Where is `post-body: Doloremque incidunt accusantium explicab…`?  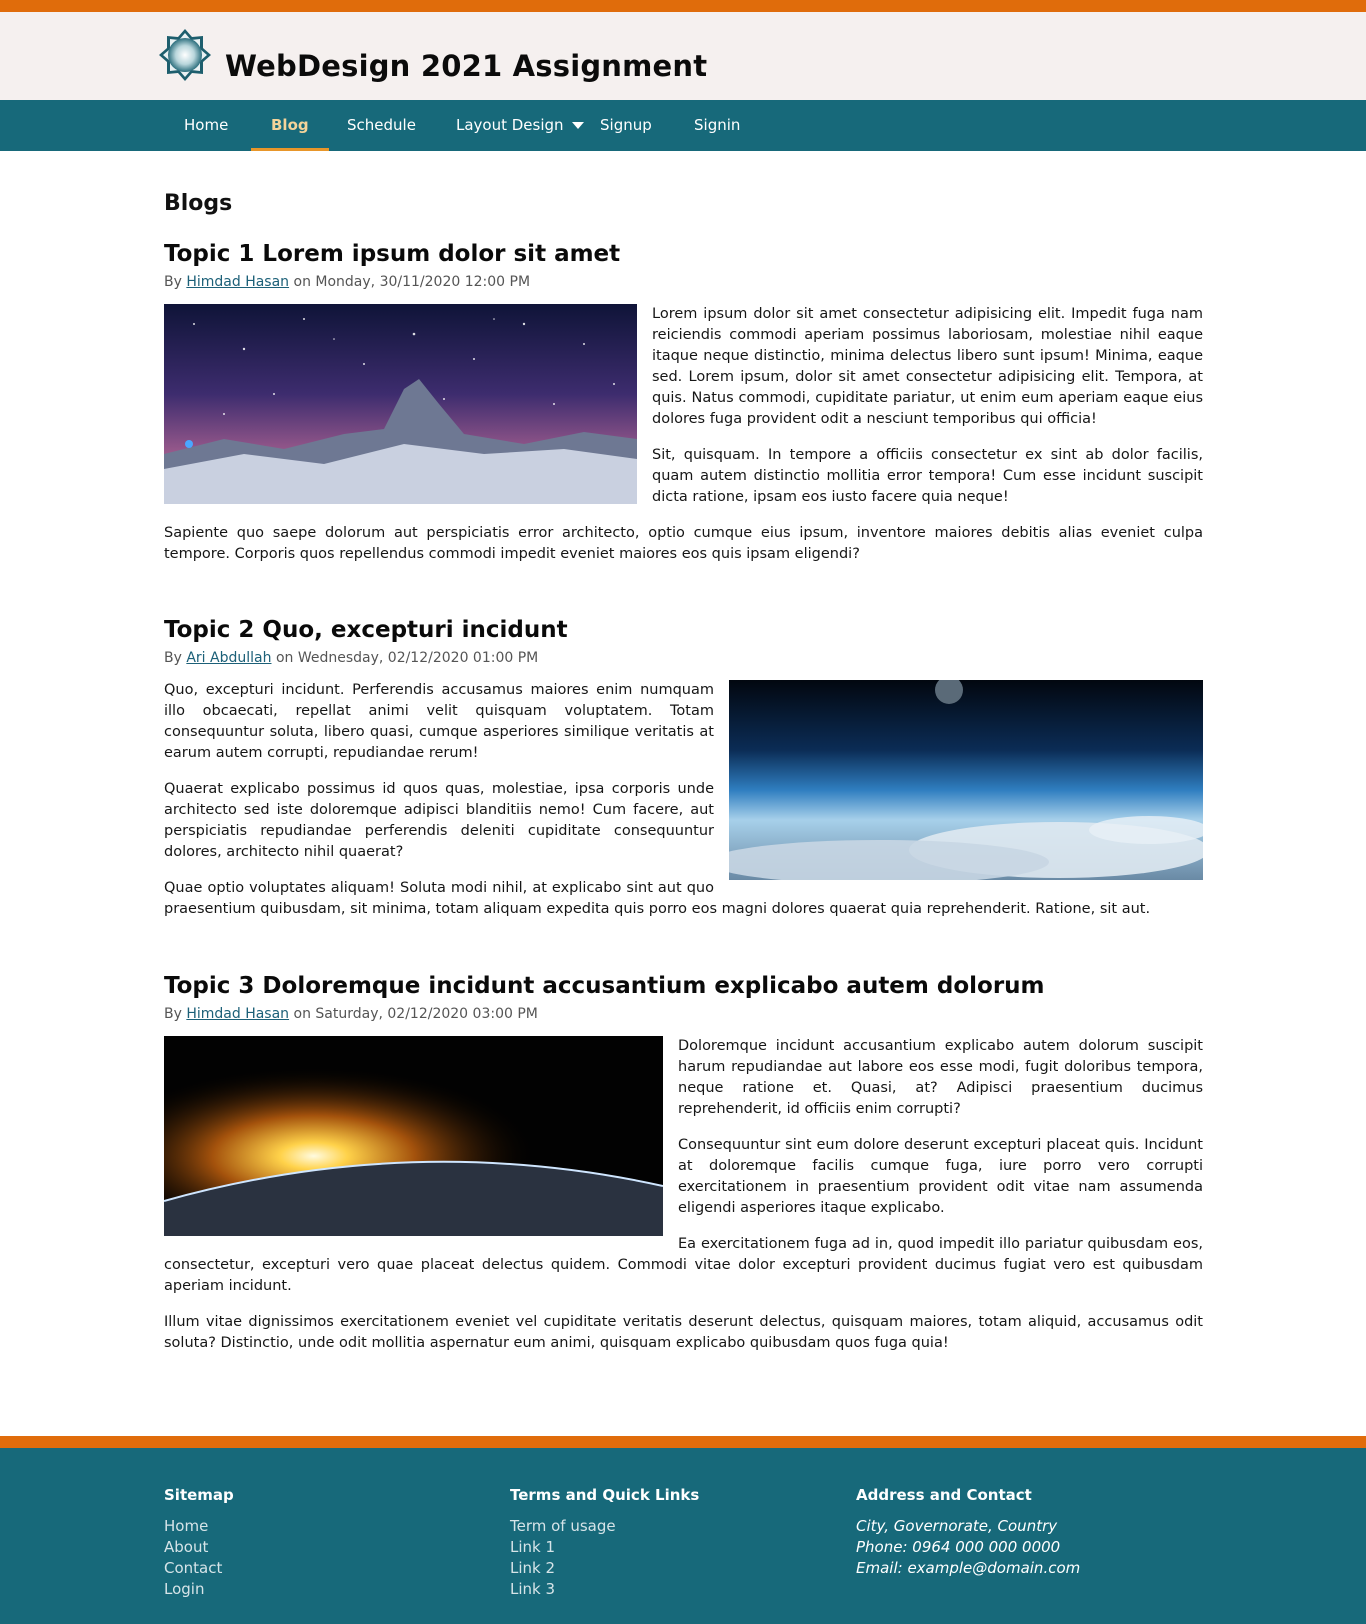
post-body: Doloremque incidunt accusantium explicab… is located at coordinates (683, 1195).